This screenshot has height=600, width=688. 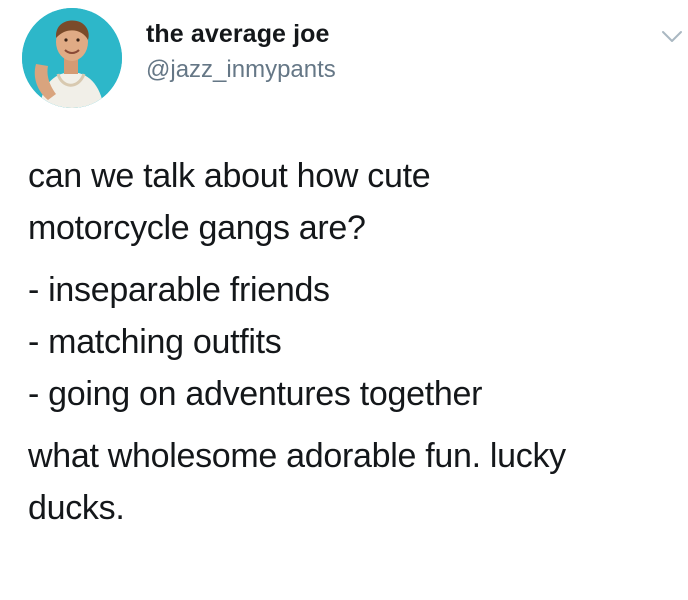 I want to click on author-display-name: the average joe, so click(x=238, y=34).